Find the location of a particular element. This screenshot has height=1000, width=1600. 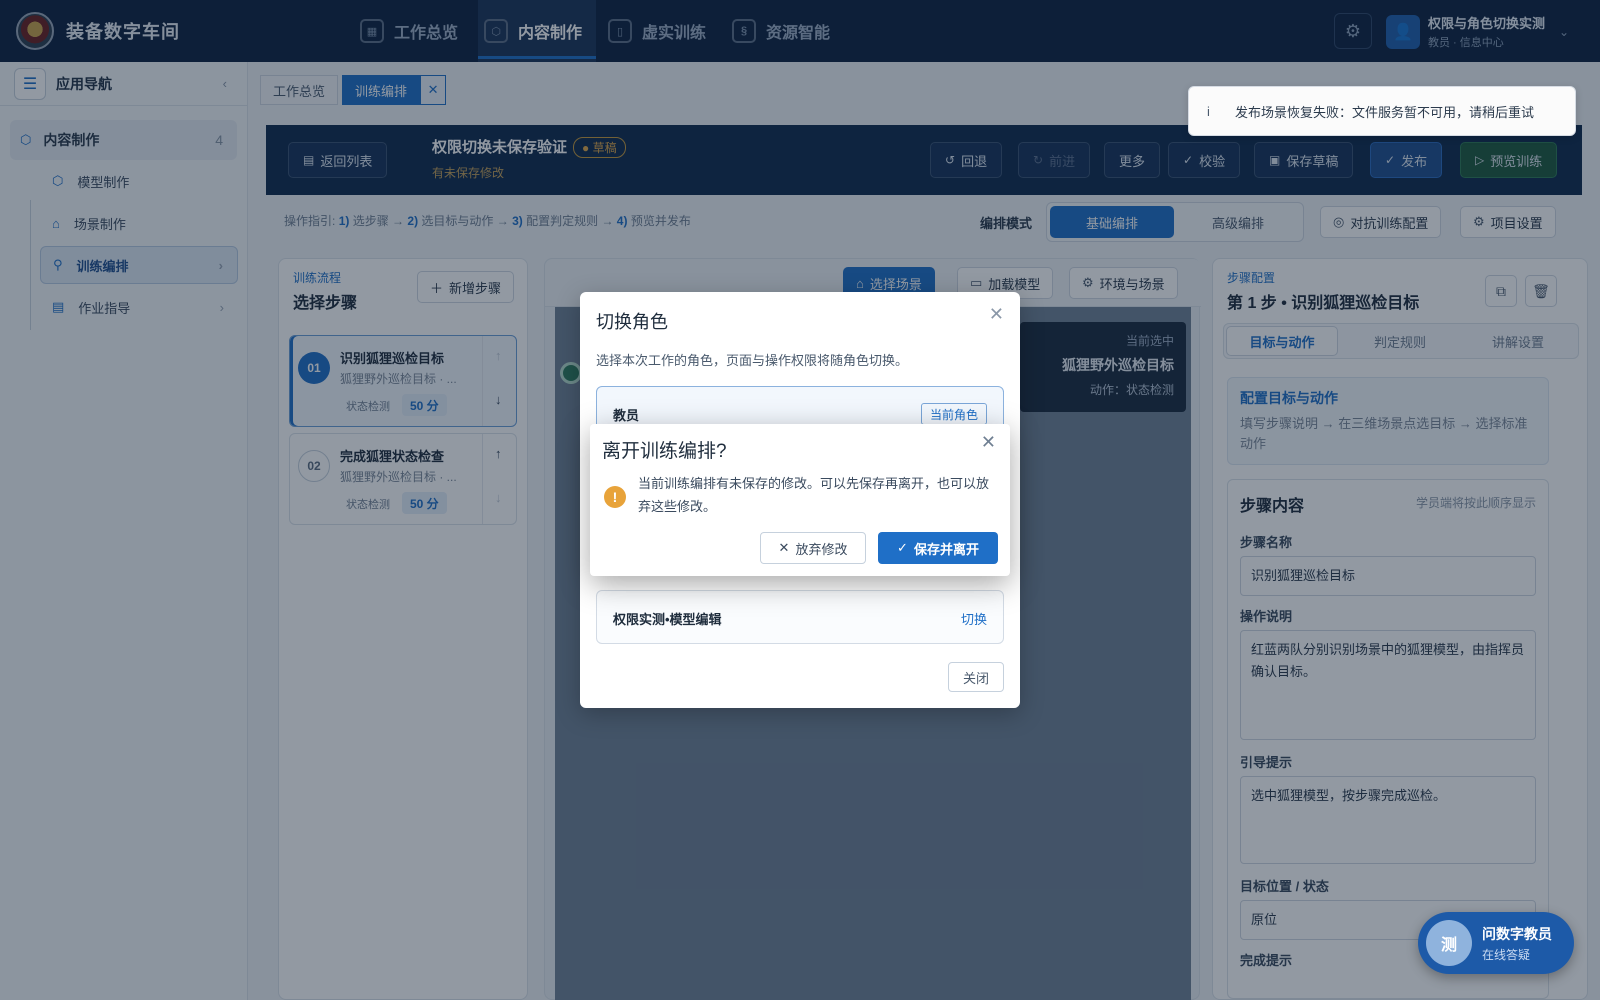

assistant-name: 问数字教员 is located at coordinates (1517, 934).